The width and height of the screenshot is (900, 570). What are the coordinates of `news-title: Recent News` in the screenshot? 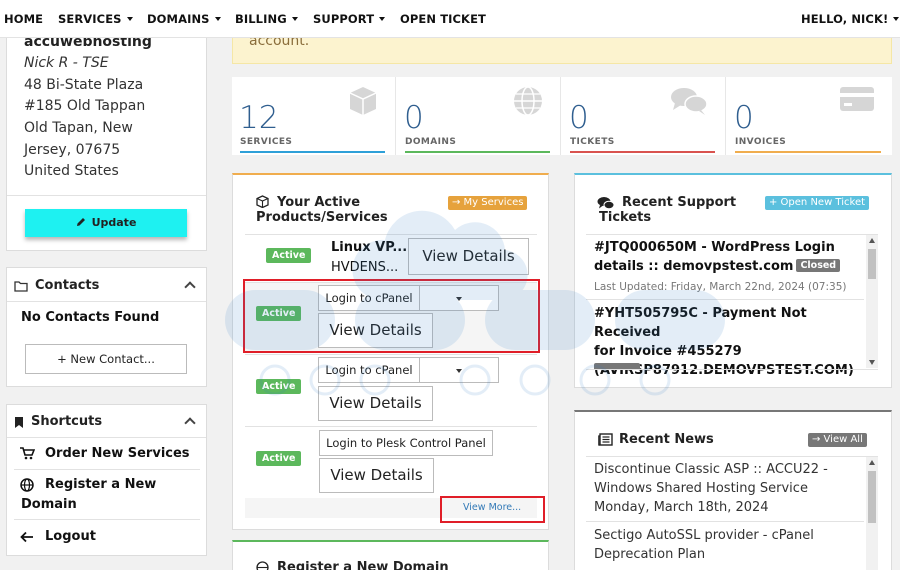 It's located at (666, 439).